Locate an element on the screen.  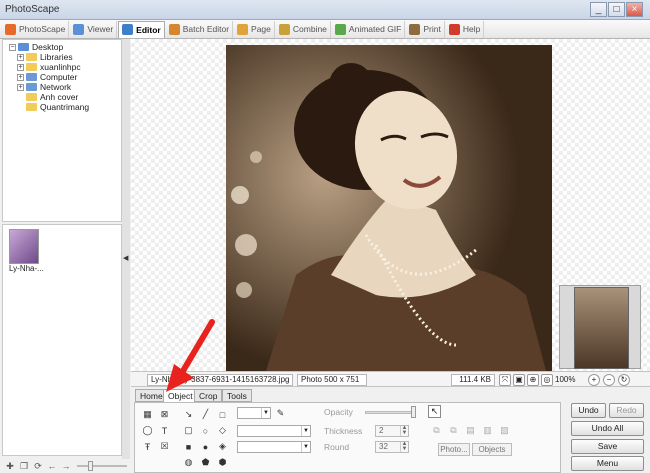
dash-style-select: ▼ is located at coordinates (274, 447).